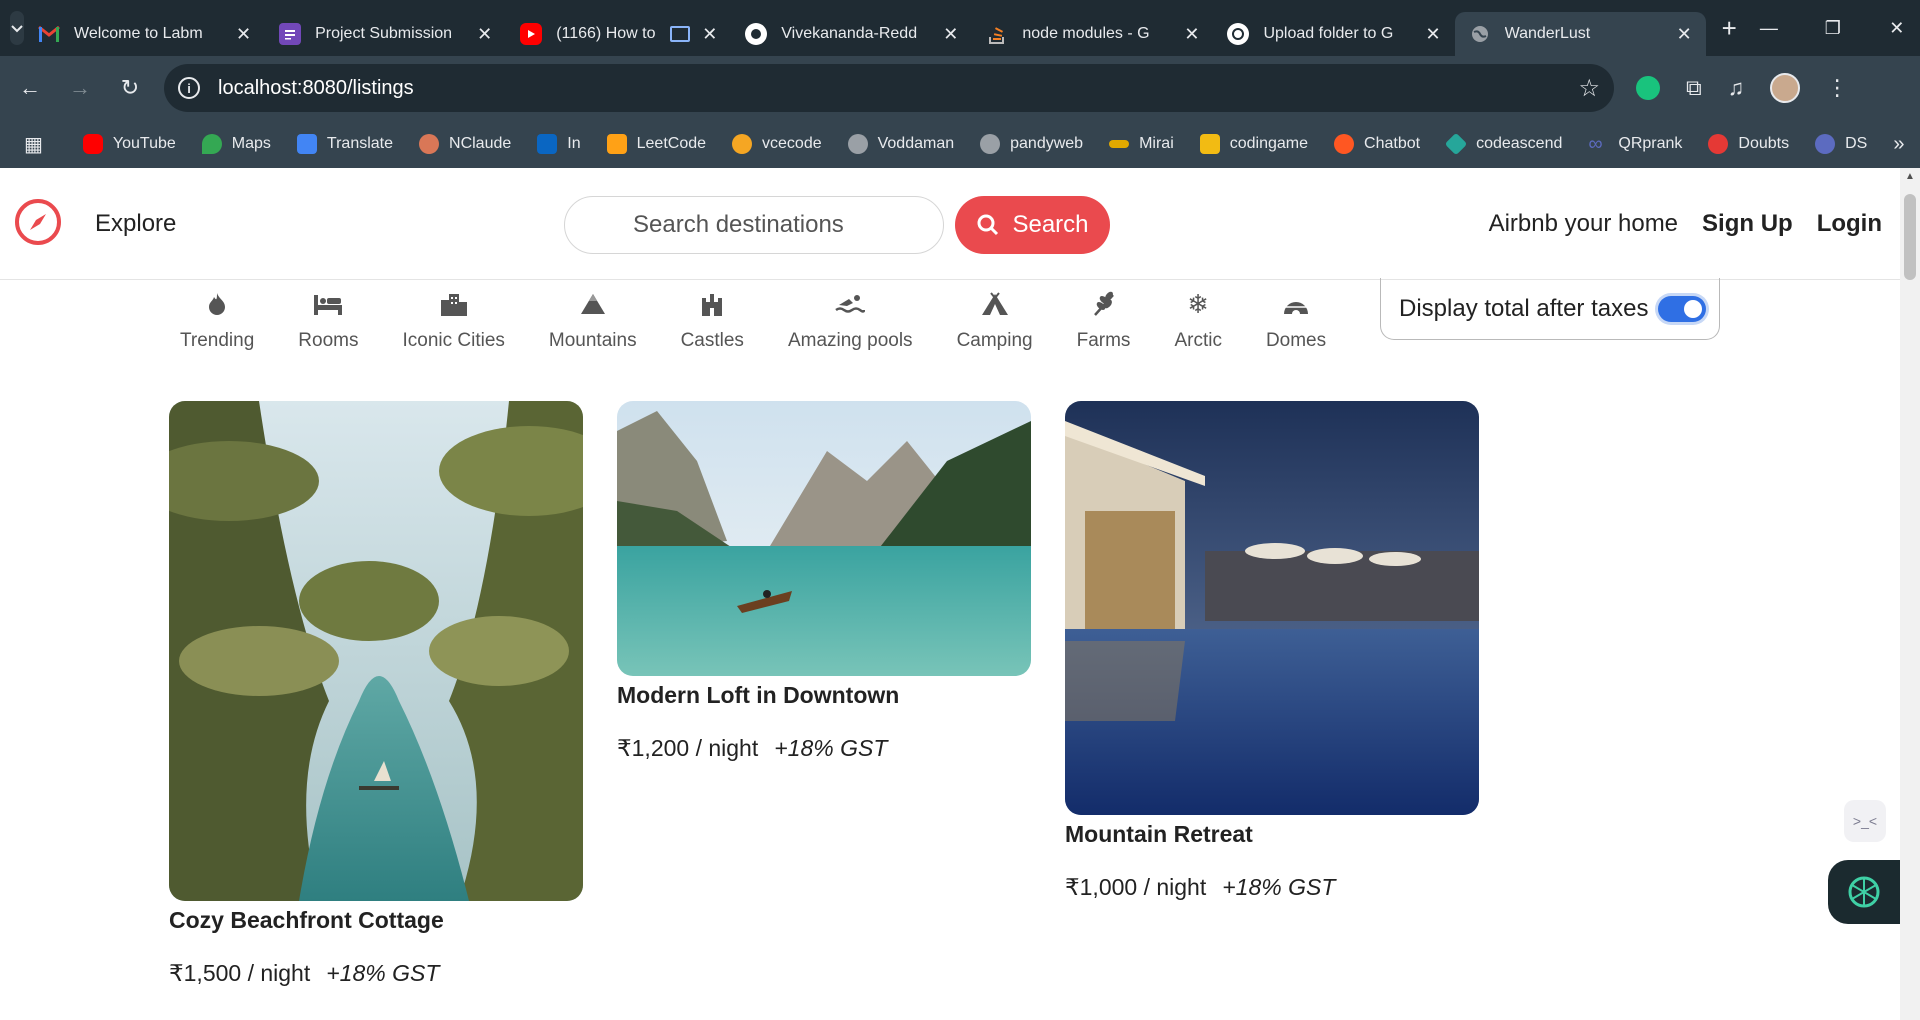  What do you see at coordinates (851, 34) in the screenshot?
I see `tab-github: Vivekananda-Redd ✕` at bounding box center [851, 34].